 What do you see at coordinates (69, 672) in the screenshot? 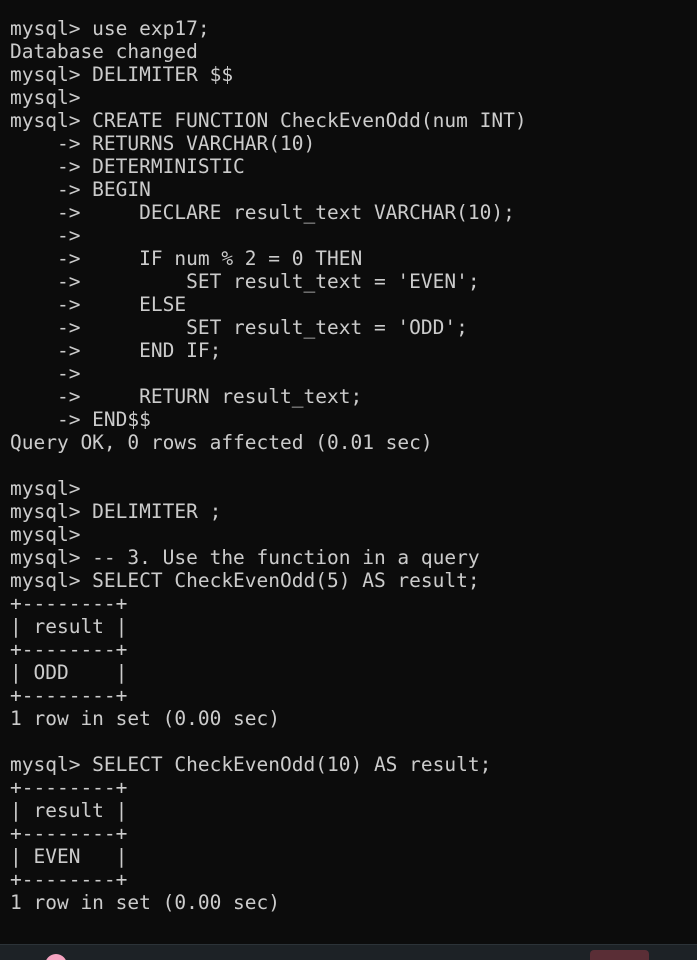
I see `terminal-line: | ODD |` at bounding box center [69, 672].